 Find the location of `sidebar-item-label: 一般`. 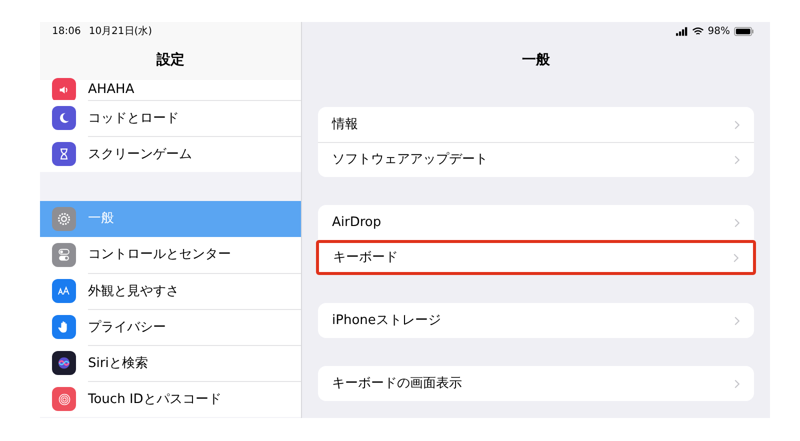

sidebar-item-label: 一般 is located at coordinates (101, 219).